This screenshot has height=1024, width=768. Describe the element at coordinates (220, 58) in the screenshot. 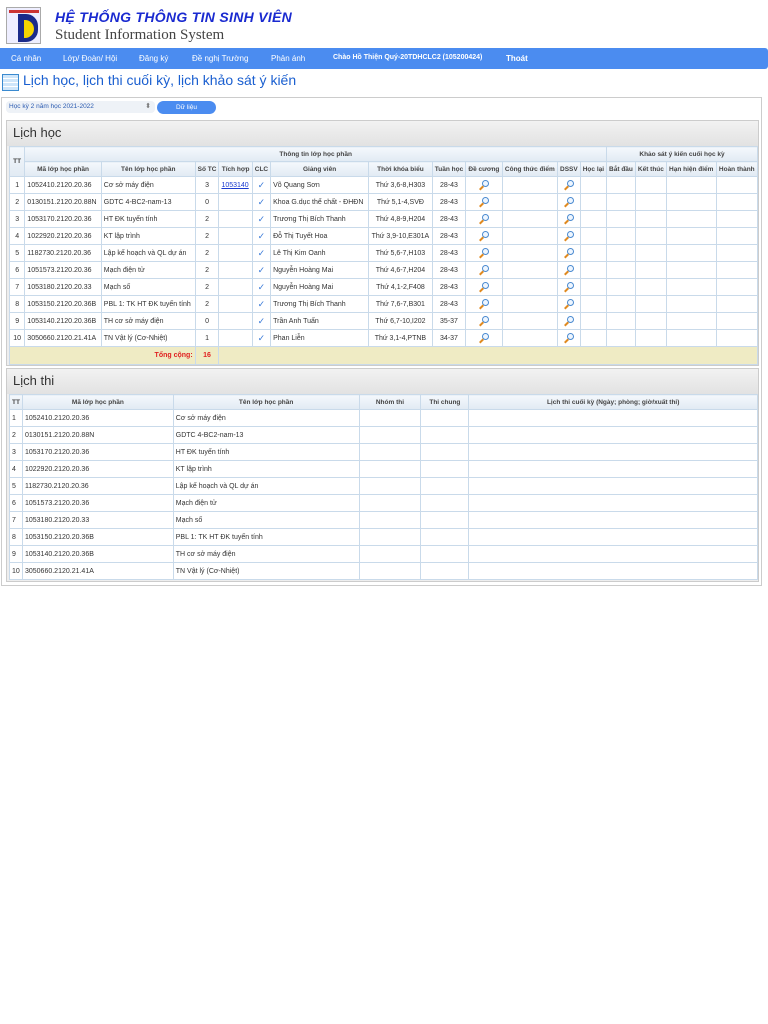

I see `nav-de-nghi-truong: Đề nghị Trường` at that location.